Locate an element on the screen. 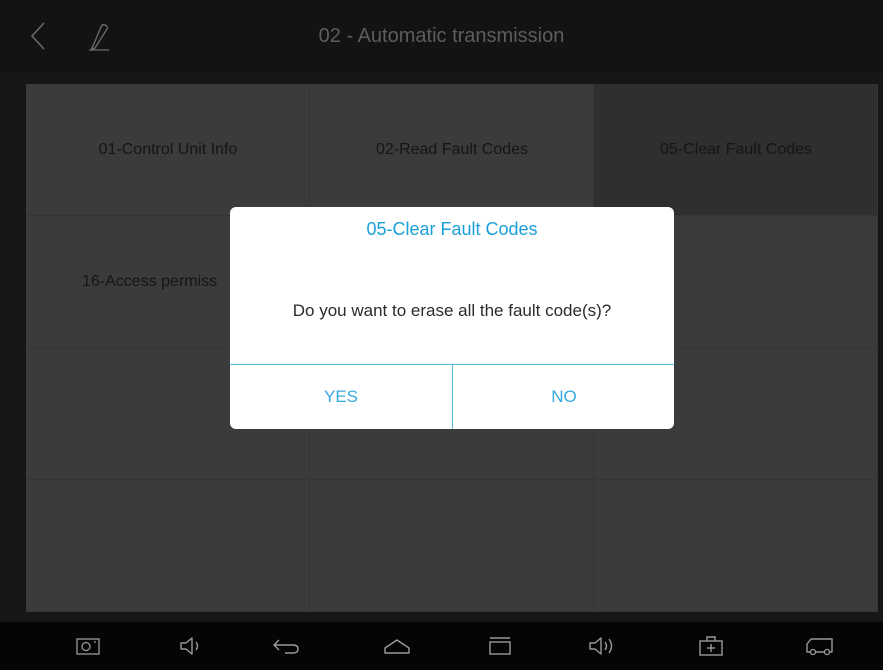 The image size is (883, 670). volume-up-button is located at coordinates (603, 646).